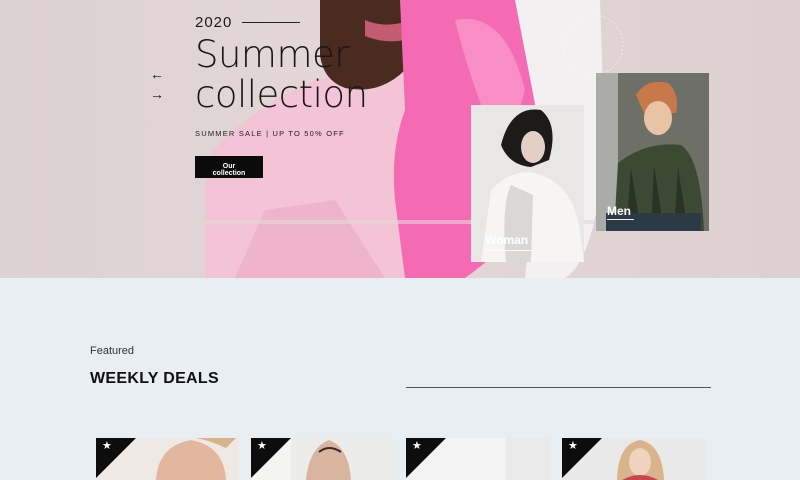 This screenshot has width=800, height=480. What do you see at coordinates (229, 167) in the screenshot?
I see `our-collection-button: Our collection` at bounding box center [229, 167].